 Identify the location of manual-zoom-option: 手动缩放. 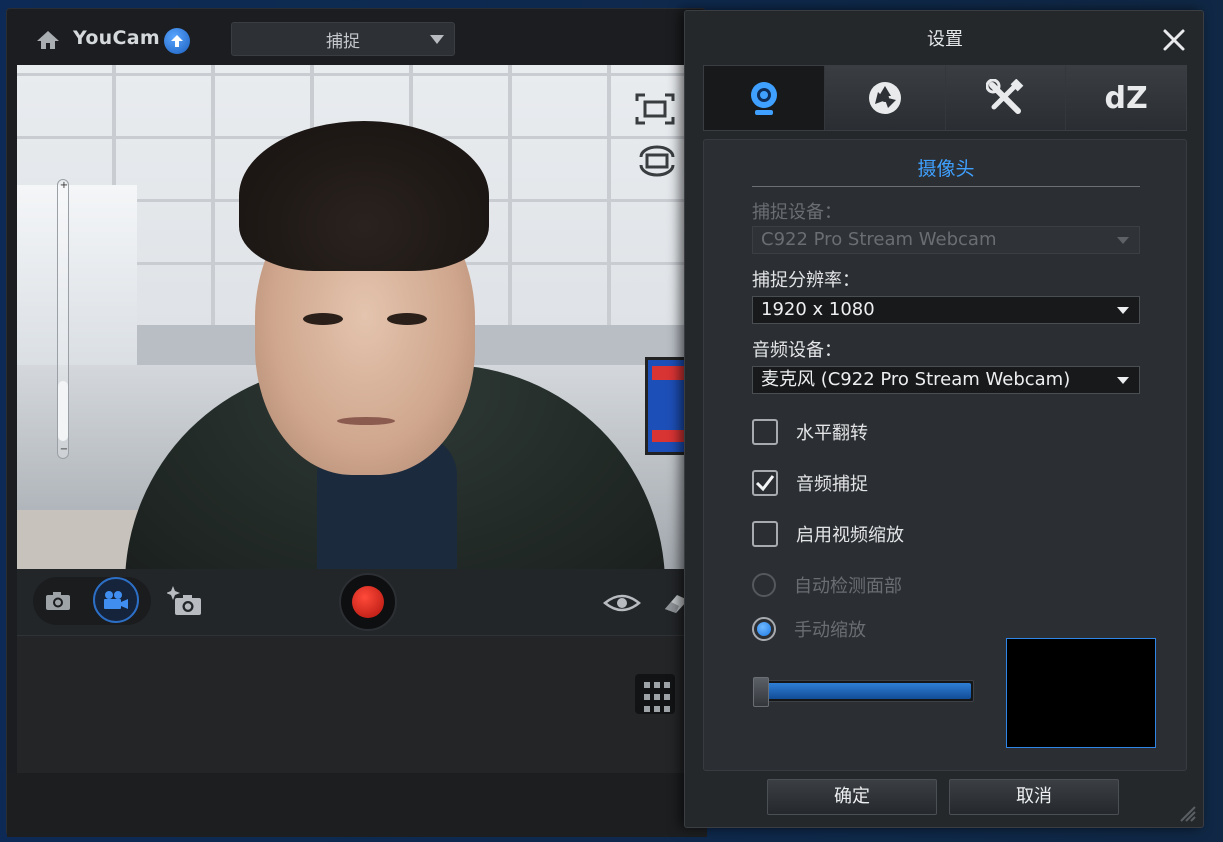
(809, 629).